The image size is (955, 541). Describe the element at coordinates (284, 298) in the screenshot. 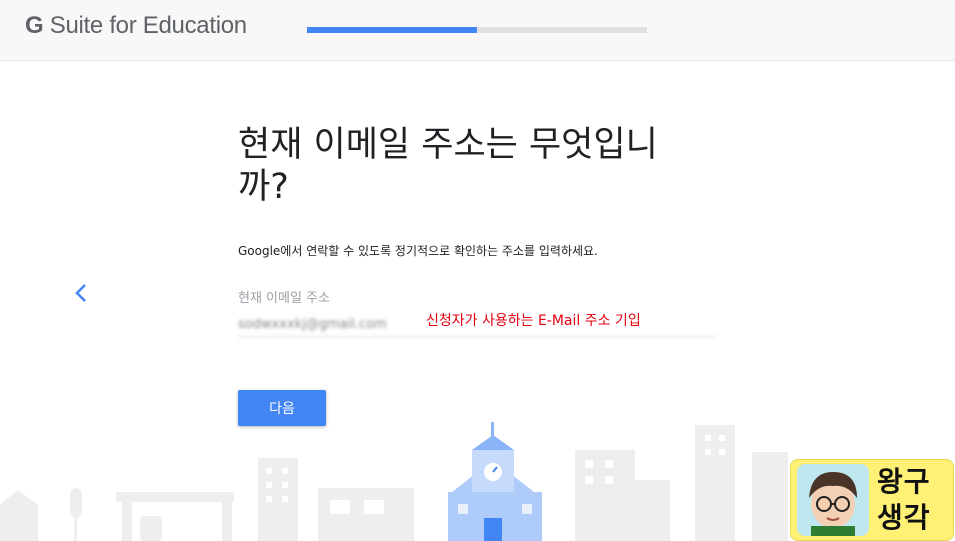

I see `email-field-label: 현재 이메일 주소` at that location.